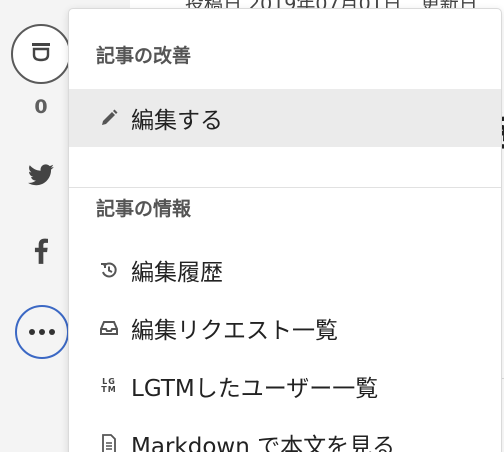  I want to click on stock-icon, so click(41, 54).